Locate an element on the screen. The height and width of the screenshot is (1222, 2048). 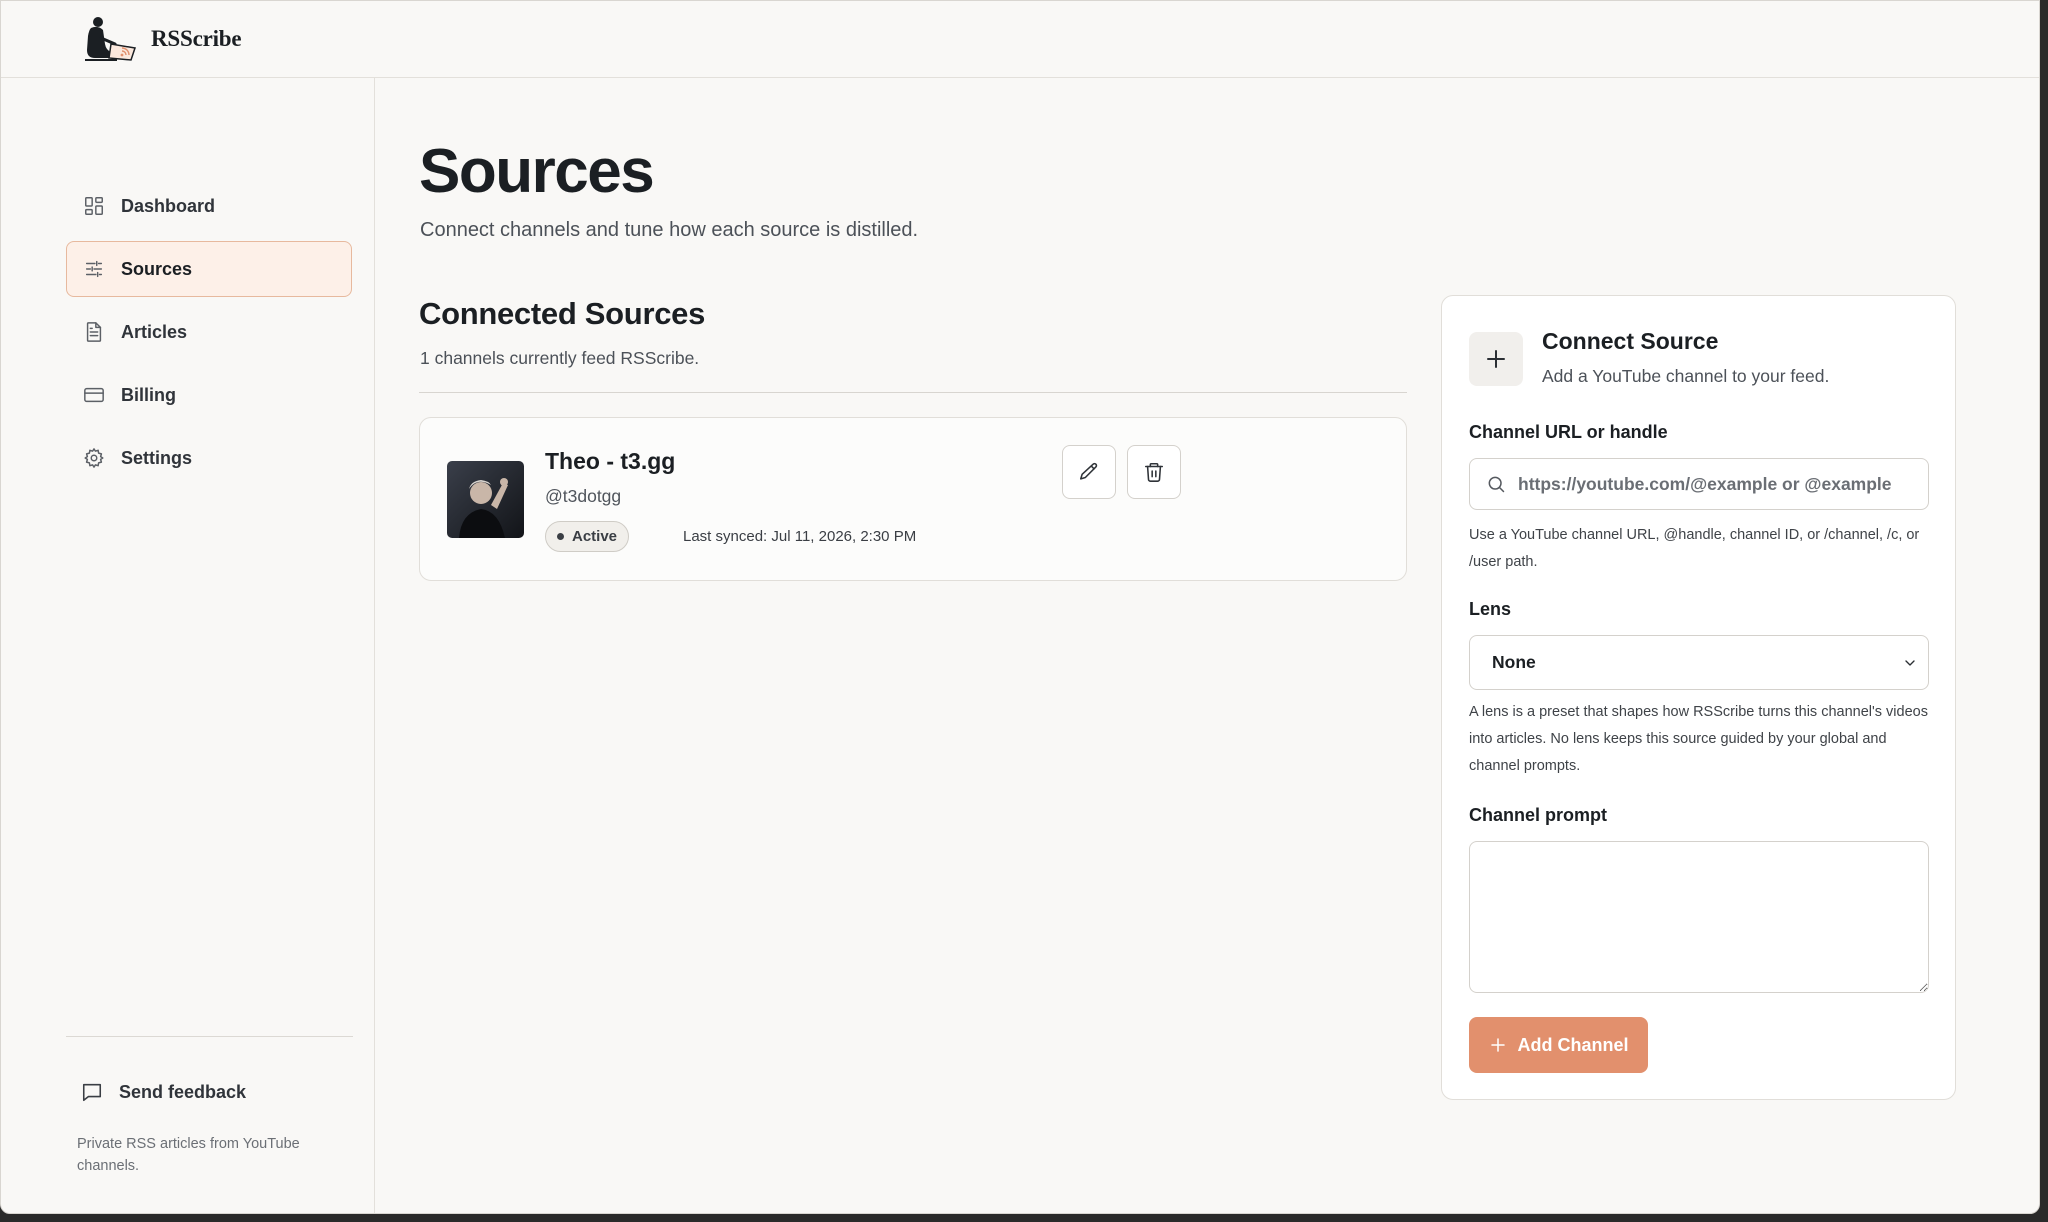
last-synced: Last synced: Jul 11, 2026, 2:30 PM is located at coordinates (800, 536).